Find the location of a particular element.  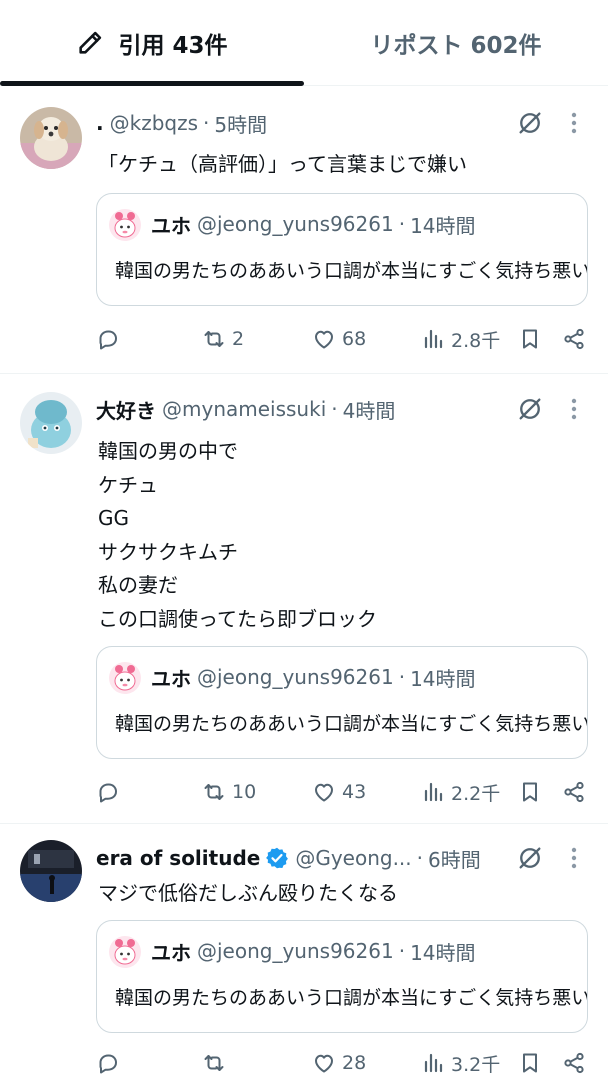

repost-button: 10 is located at coordinates (229, 792).